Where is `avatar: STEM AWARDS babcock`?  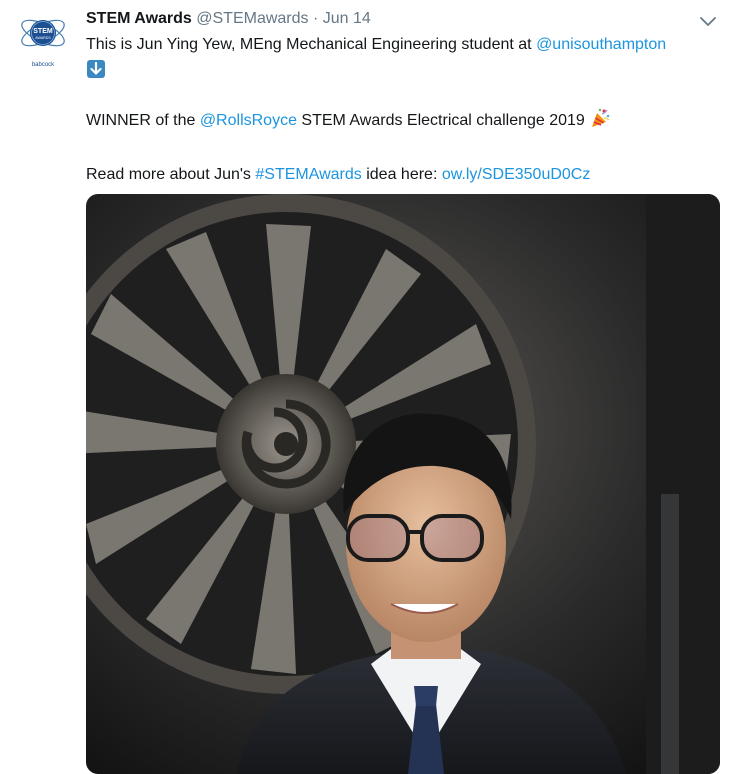 avatar: STEM AWARDS babcock is located at coordinates (43, 40).